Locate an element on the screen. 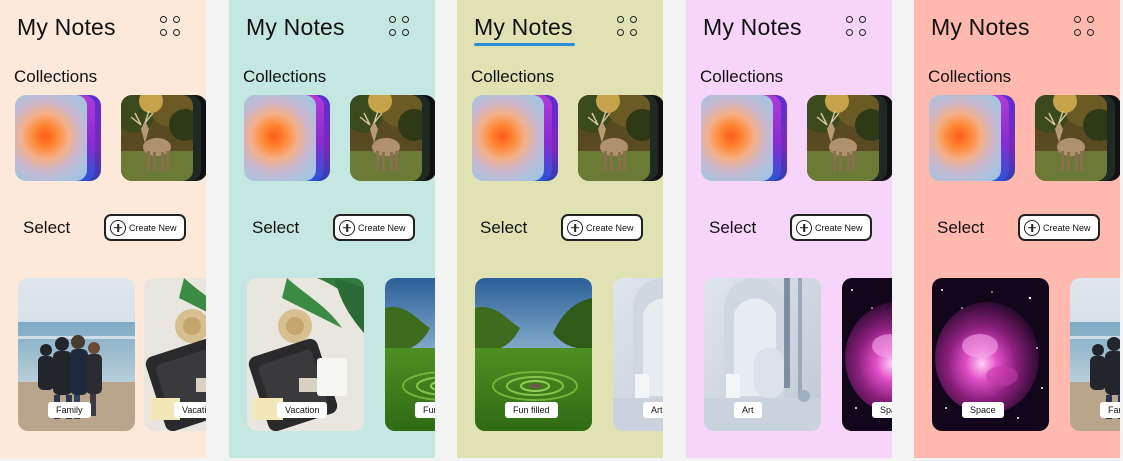 This screenshot has width=1123, height=461. card-photo is located at coordinates (762, 354).